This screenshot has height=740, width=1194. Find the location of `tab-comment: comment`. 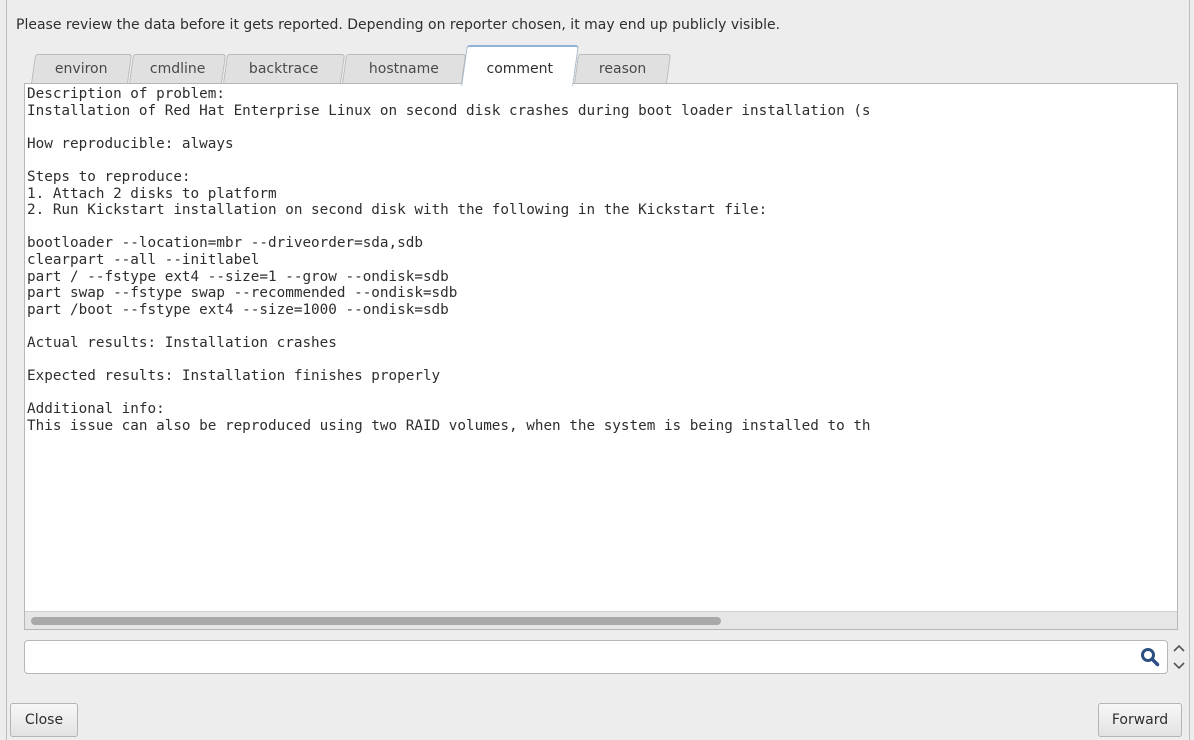

tab-comment: comment is located at coordinates (520, 65).